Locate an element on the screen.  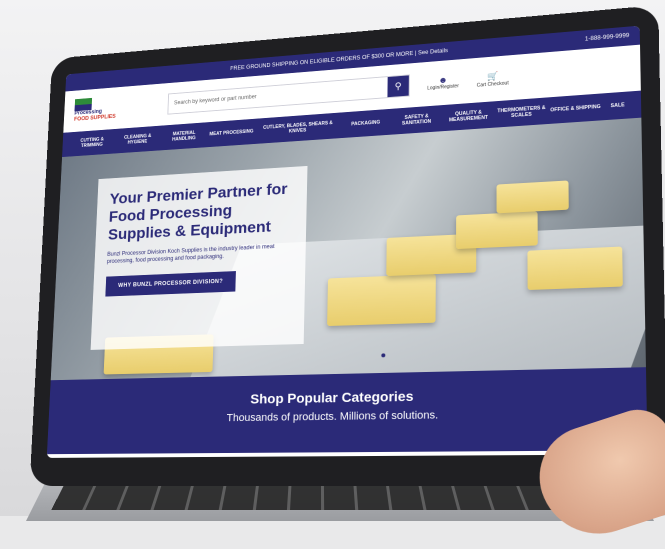
site-logo: Processing FOOD SUPPLIES is located at coordinates (100, 109).